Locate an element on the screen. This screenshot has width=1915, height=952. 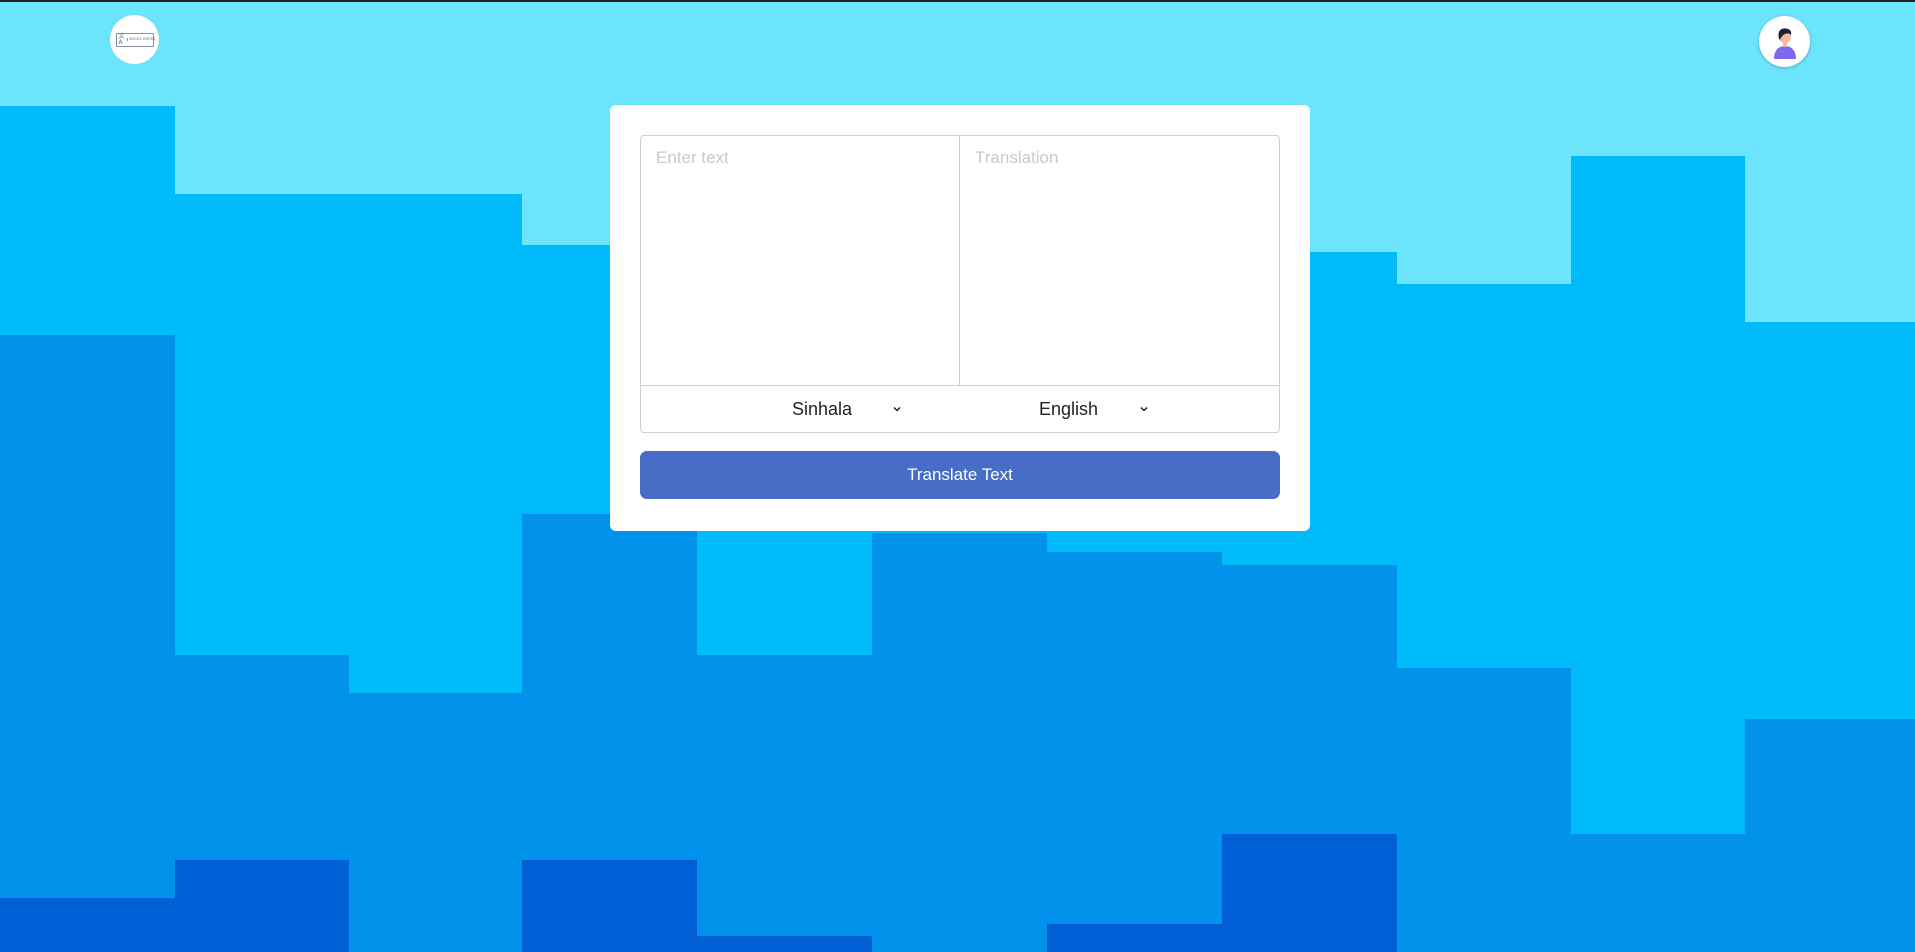
source-language-cell: Sinhala is located at coordinates (800, 409).